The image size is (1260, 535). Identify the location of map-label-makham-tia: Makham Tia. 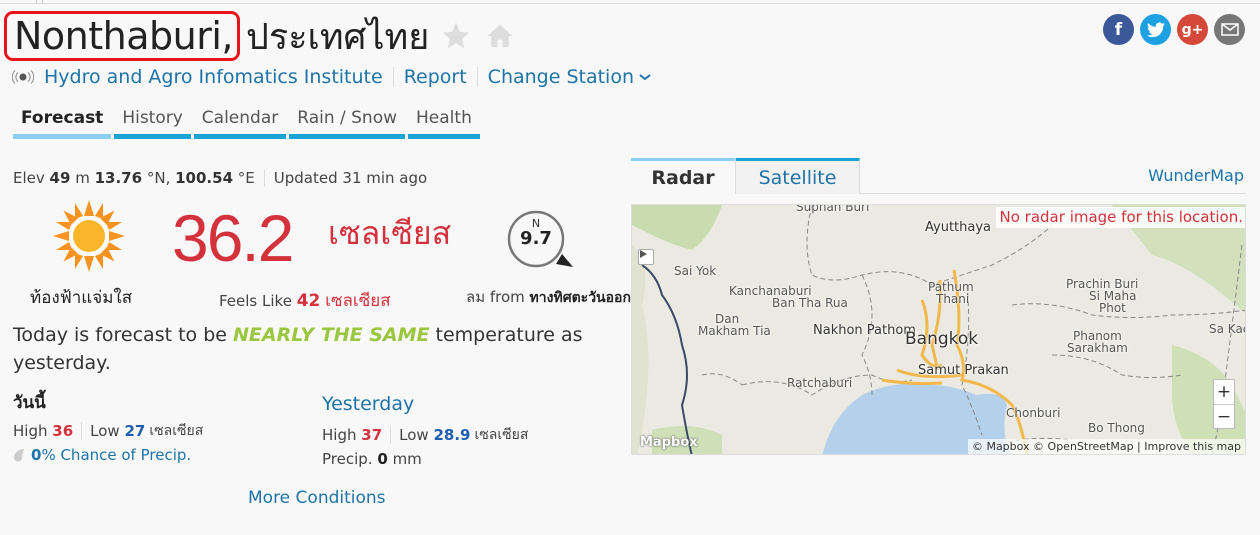
(734, 331).